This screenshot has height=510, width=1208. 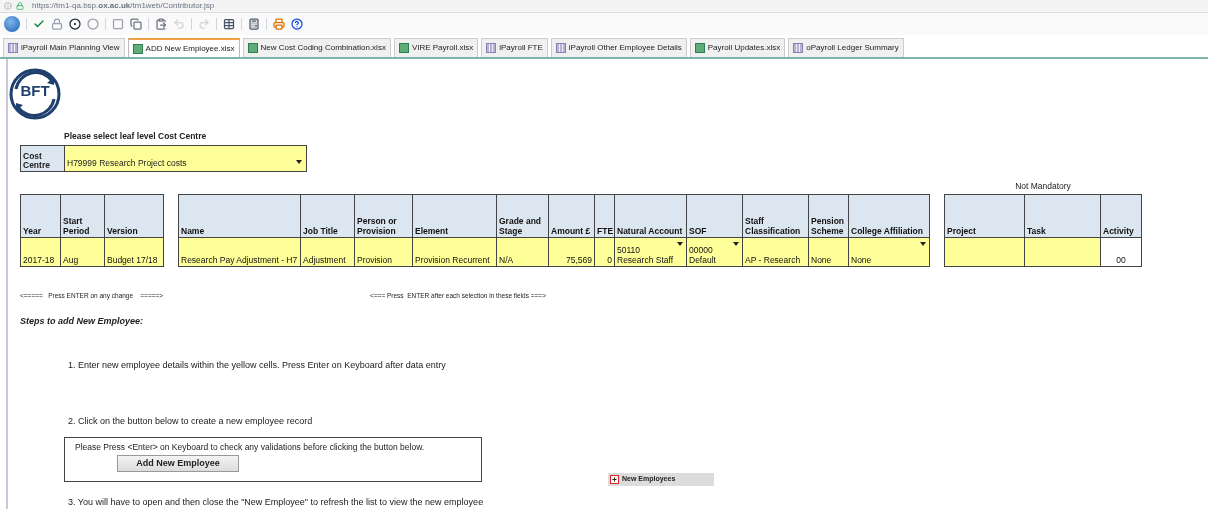 I want to click on table-cell: Provision Recurrent, so click(x=455, y=252).